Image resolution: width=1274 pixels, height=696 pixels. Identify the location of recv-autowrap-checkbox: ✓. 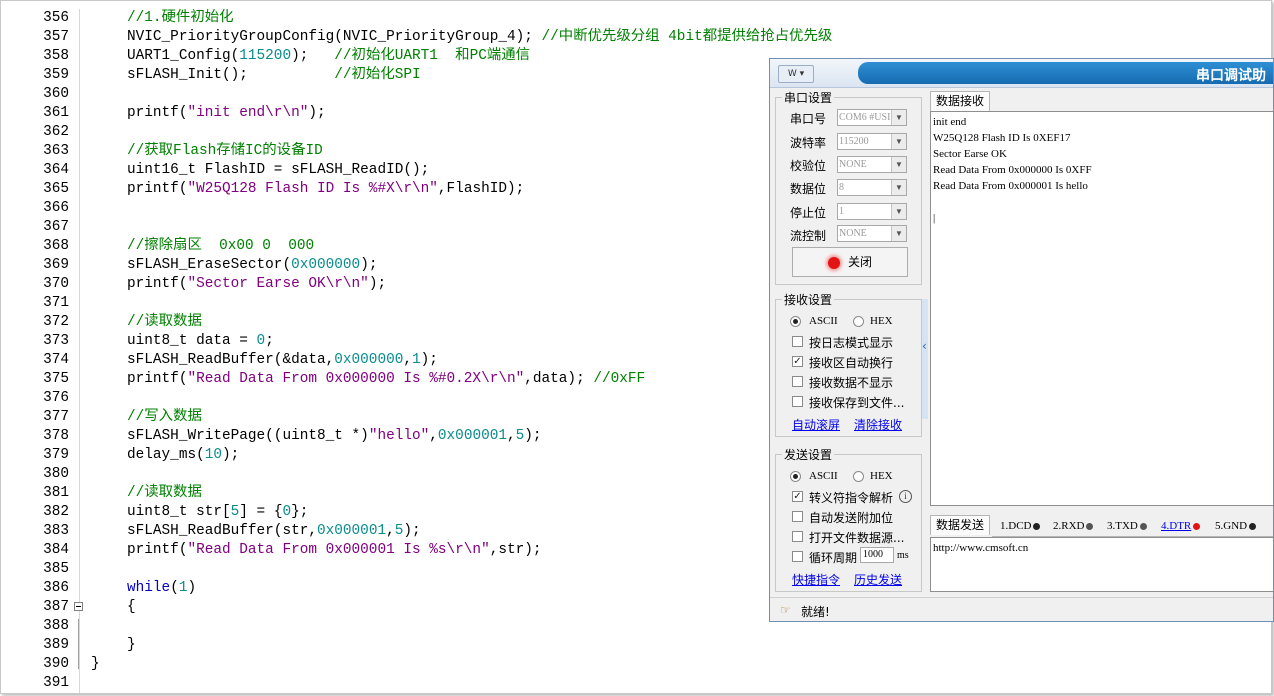
(797, 361).